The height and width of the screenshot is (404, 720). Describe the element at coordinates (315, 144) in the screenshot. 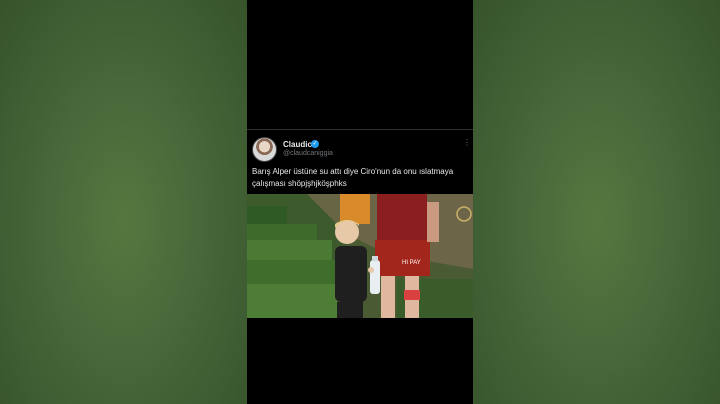

I see `verified-badge-icon: ✓` at that location.